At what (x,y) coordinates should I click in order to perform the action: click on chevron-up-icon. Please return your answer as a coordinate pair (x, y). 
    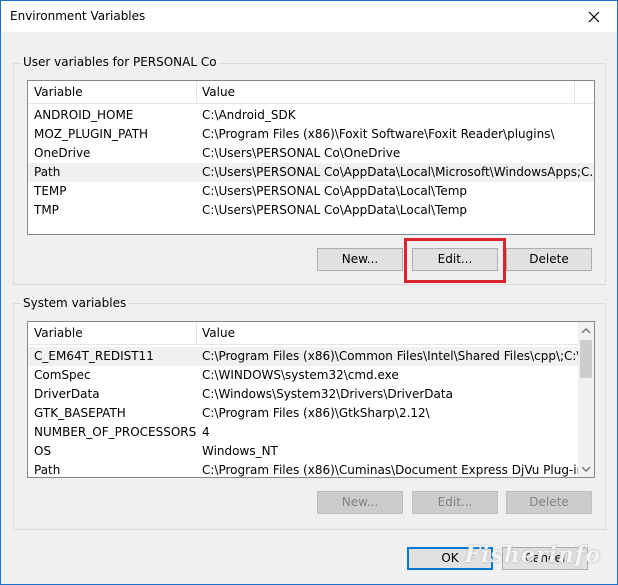
    Looking at the image, I should click on (586, 330).